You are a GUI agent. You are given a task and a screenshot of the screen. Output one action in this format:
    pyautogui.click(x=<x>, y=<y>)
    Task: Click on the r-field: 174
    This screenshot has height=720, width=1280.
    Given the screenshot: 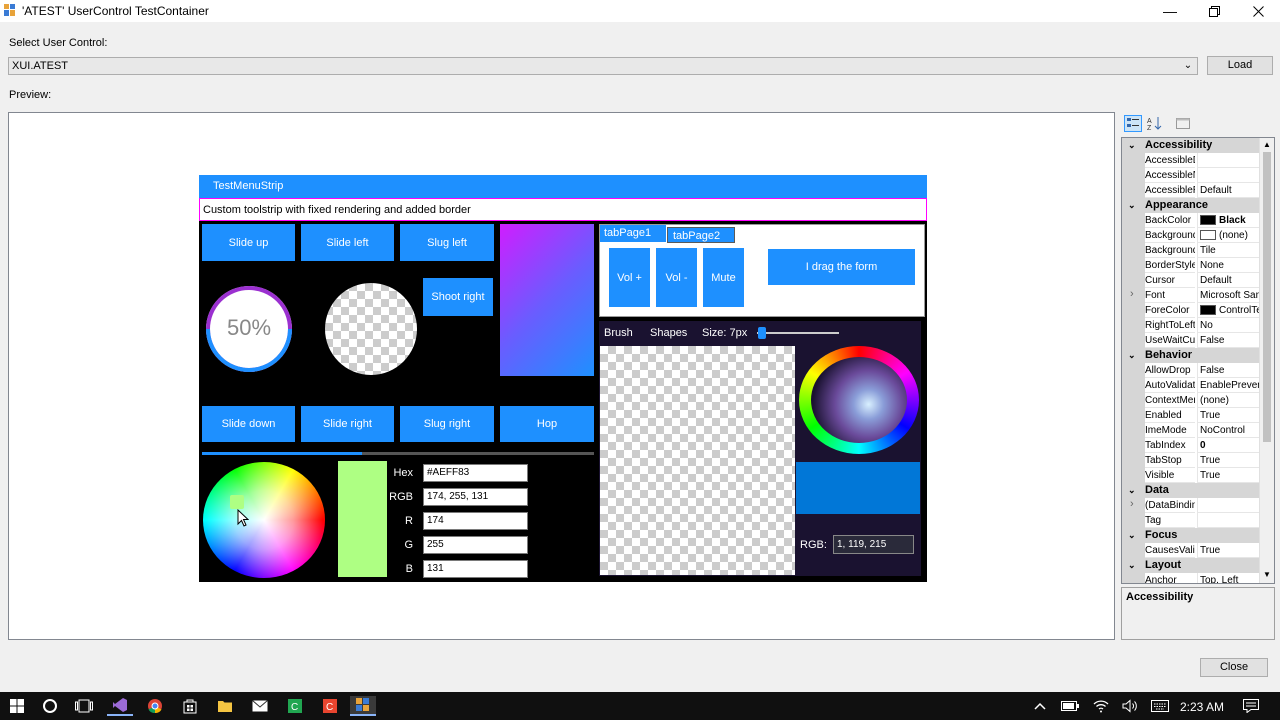 What is the action you would take?
    pyautogui.click(x=475, y=521)
    